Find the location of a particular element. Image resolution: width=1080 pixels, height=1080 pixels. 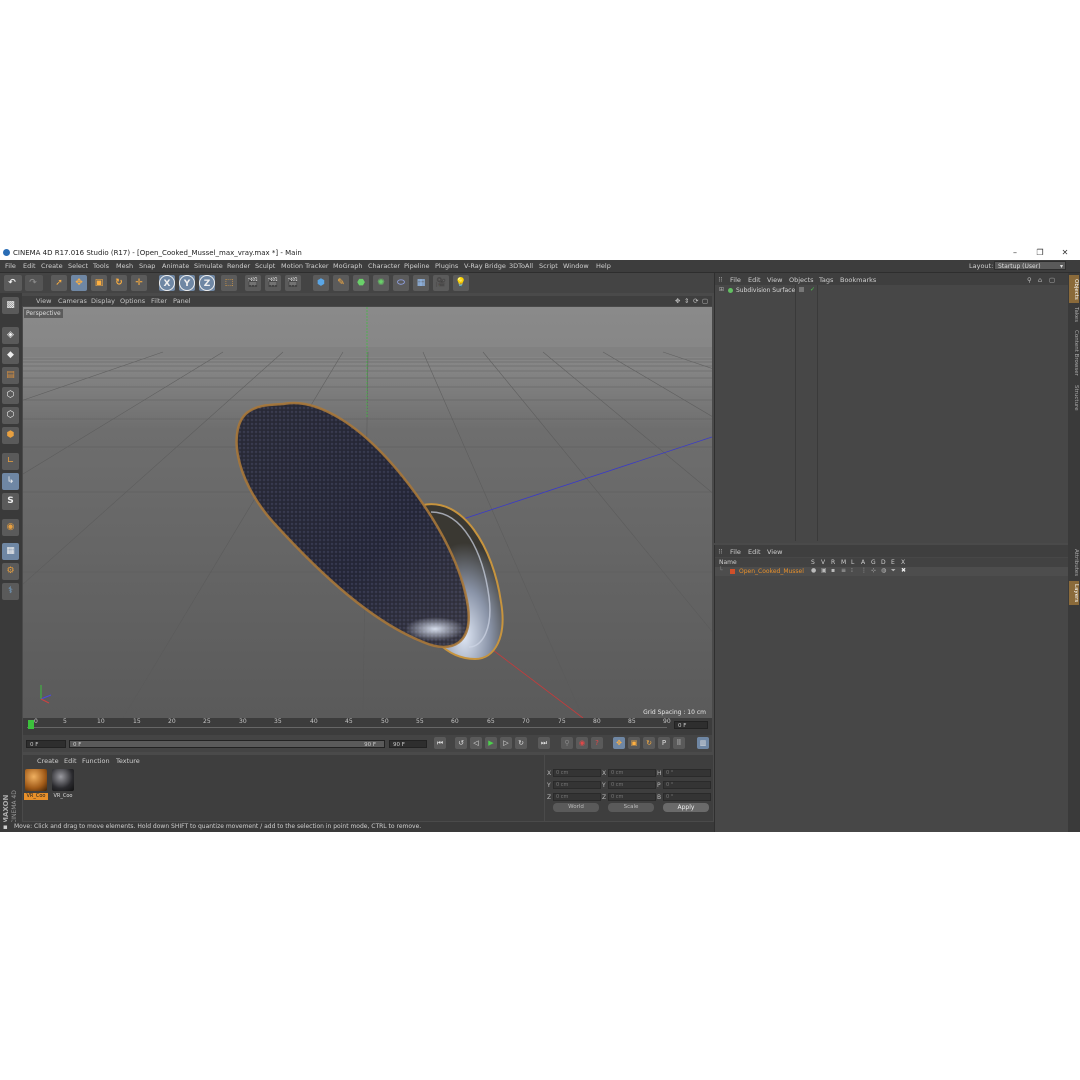

viewport-move-icon: ✥ is located at coordinates (677, 301).